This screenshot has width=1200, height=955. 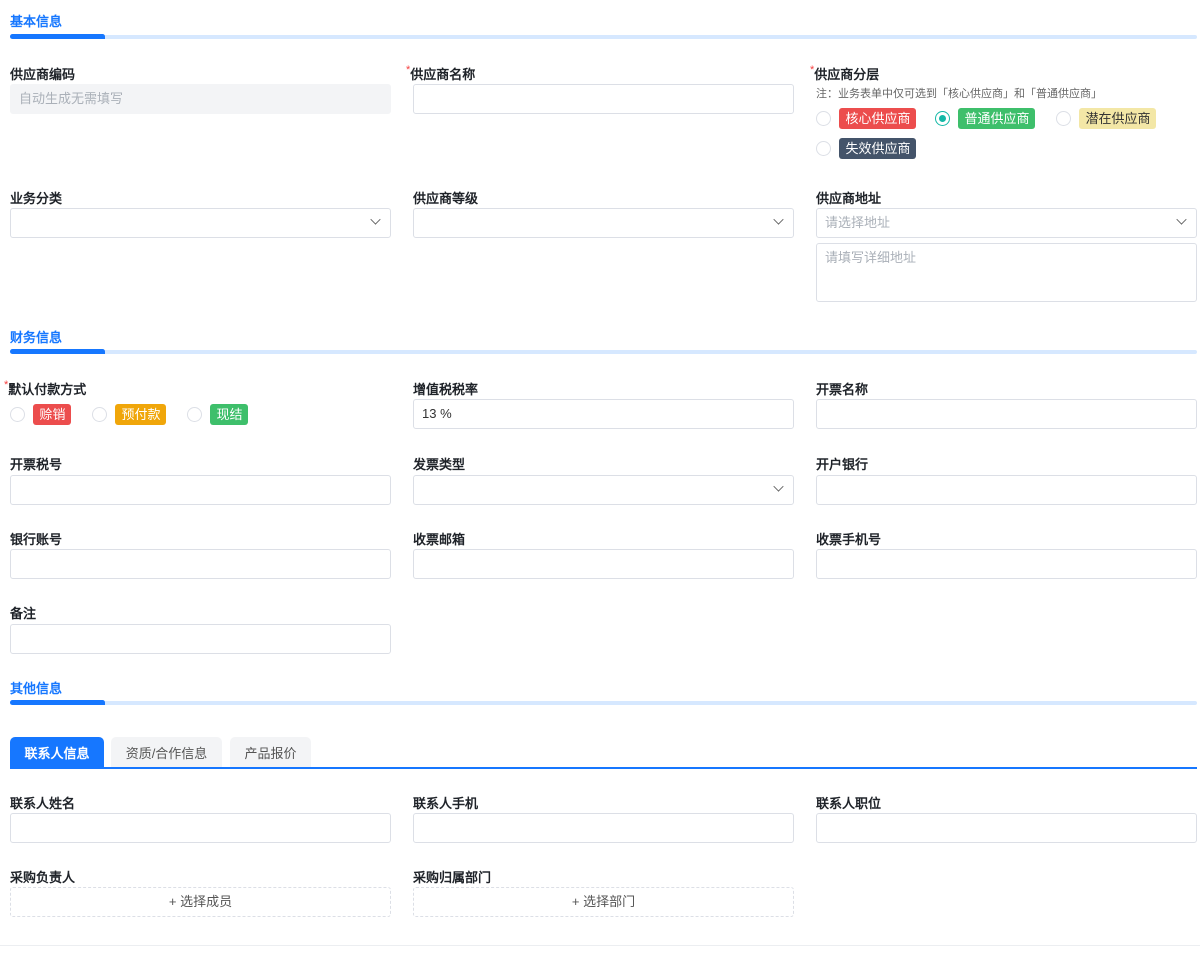 What do you see at coordinates (603, 490) in the screenshot?
I see `invoice-type-select` at bounding box center [603, 490].